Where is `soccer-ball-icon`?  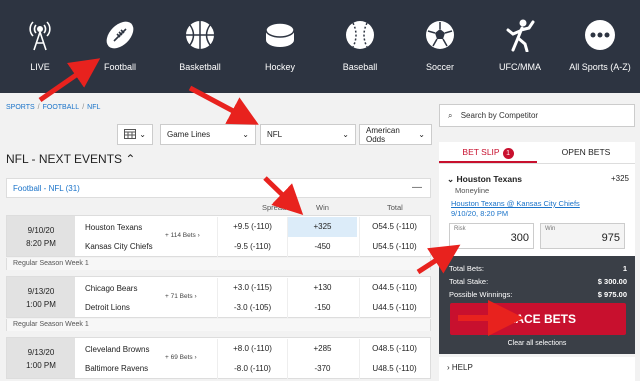 soccer-ball-icon is located at coordinates (440, 35).